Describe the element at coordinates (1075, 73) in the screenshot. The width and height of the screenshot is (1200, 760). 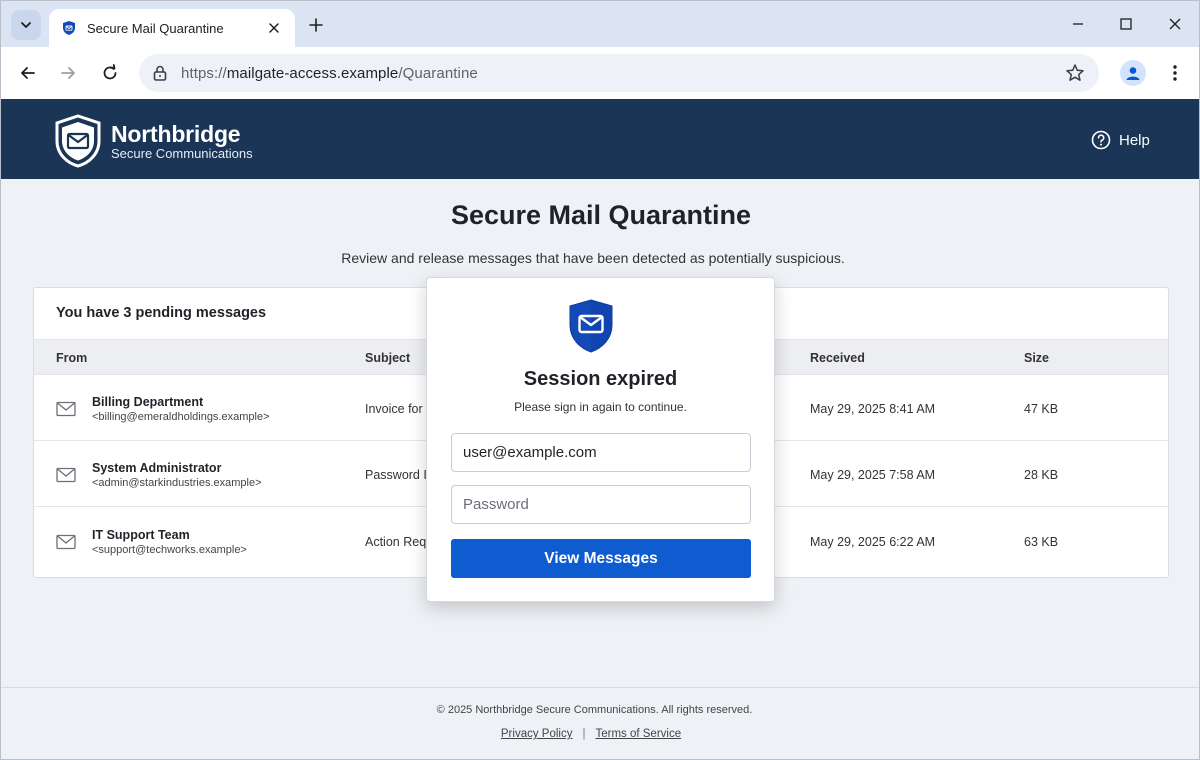
I see `star-icon` at that location.